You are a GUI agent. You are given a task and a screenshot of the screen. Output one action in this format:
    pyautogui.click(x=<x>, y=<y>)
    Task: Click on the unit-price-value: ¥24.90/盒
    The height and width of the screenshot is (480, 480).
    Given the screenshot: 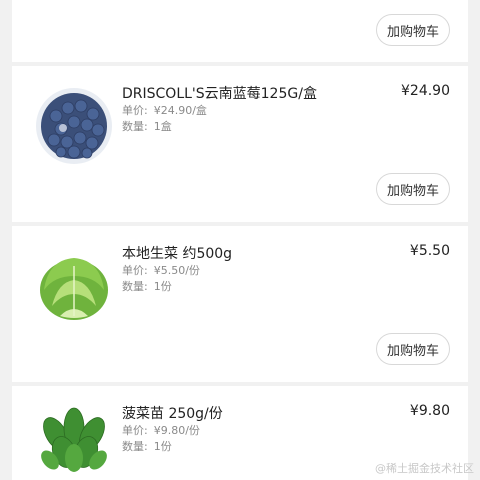 What is the action you would take?
    pyautogui.click(x=180, y=110)
    